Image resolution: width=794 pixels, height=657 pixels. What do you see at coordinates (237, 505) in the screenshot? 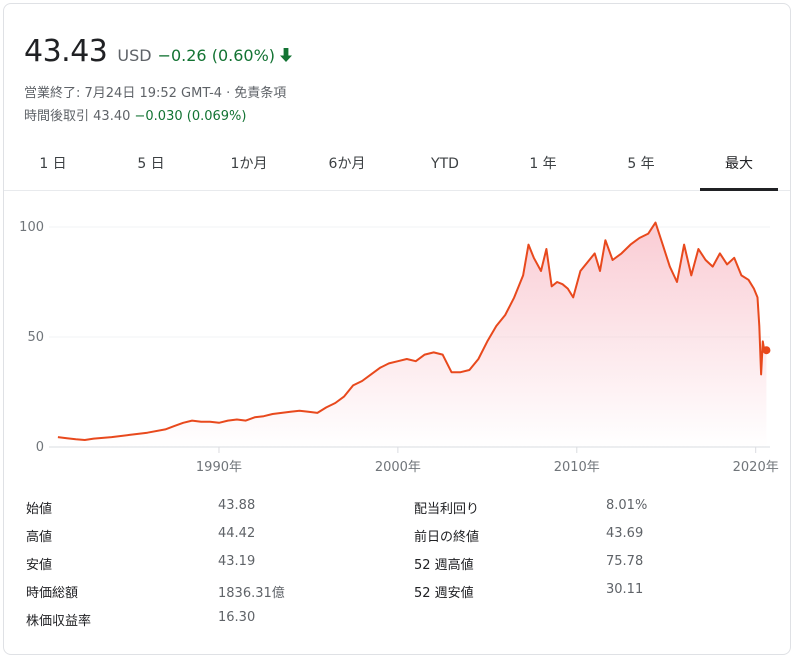
I see `stat-value: 43.88` at bounding box center [237, 505].